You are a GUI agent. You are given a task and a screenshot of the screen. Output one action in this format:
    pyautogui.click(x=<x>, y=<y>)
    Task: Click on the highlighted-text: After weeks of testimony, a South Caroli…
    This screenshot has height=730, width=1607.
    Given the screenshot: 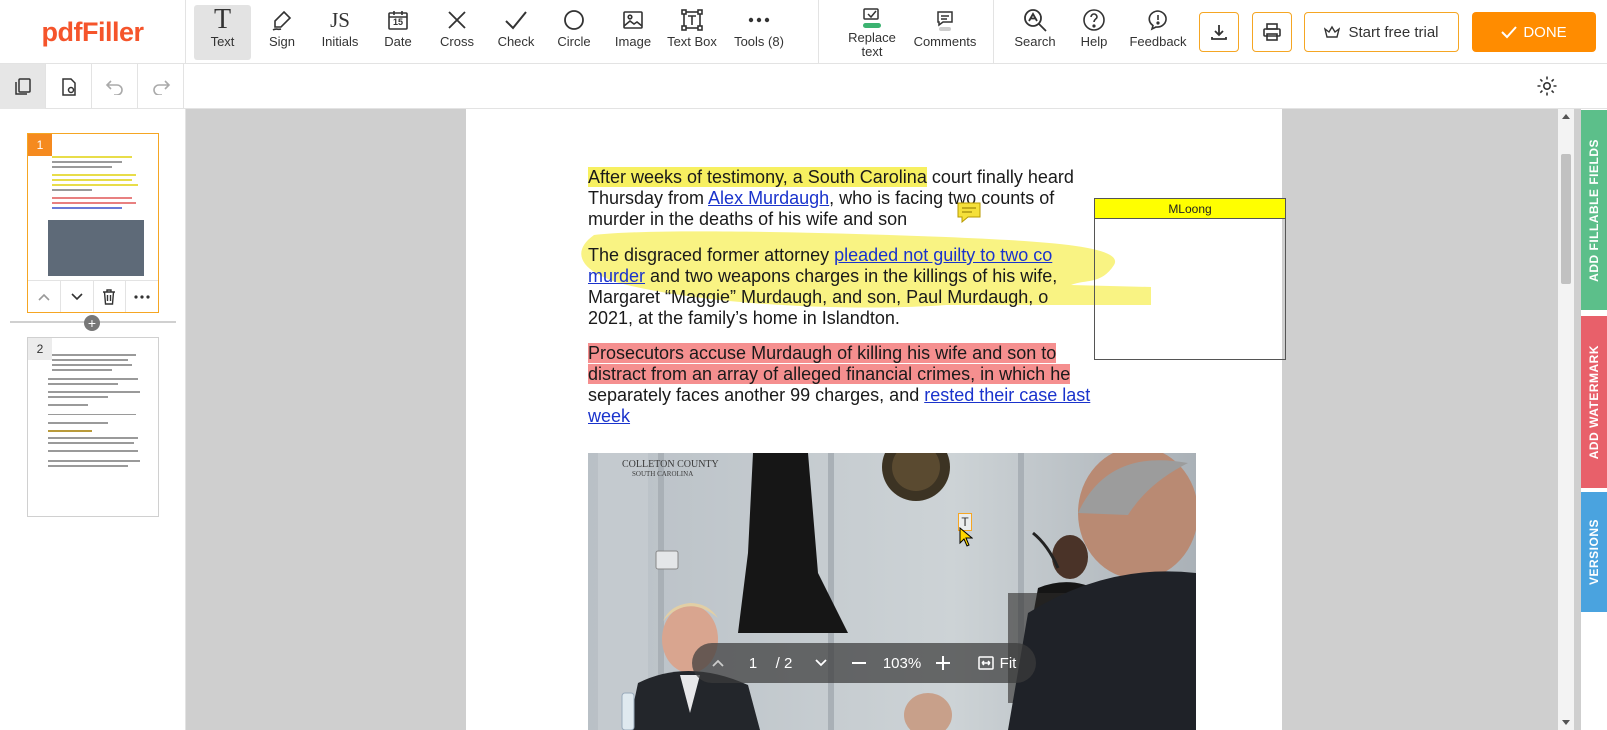 What is the action you would take?
    pyautogui.click(x=757, y=177)
    